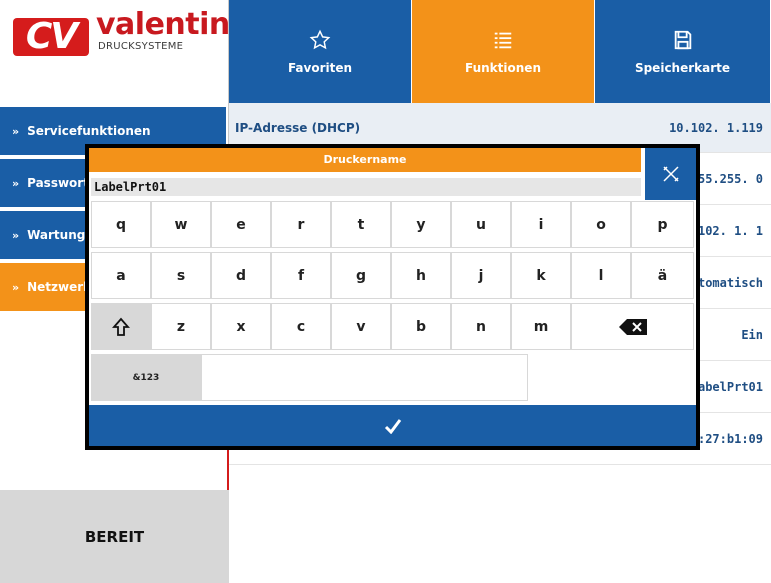 The width and height of the screenshot is (771, 583). What do you see at coordinates (541, 224) in the screenshot?
I see `key: i` at bounding box center [541, 224].